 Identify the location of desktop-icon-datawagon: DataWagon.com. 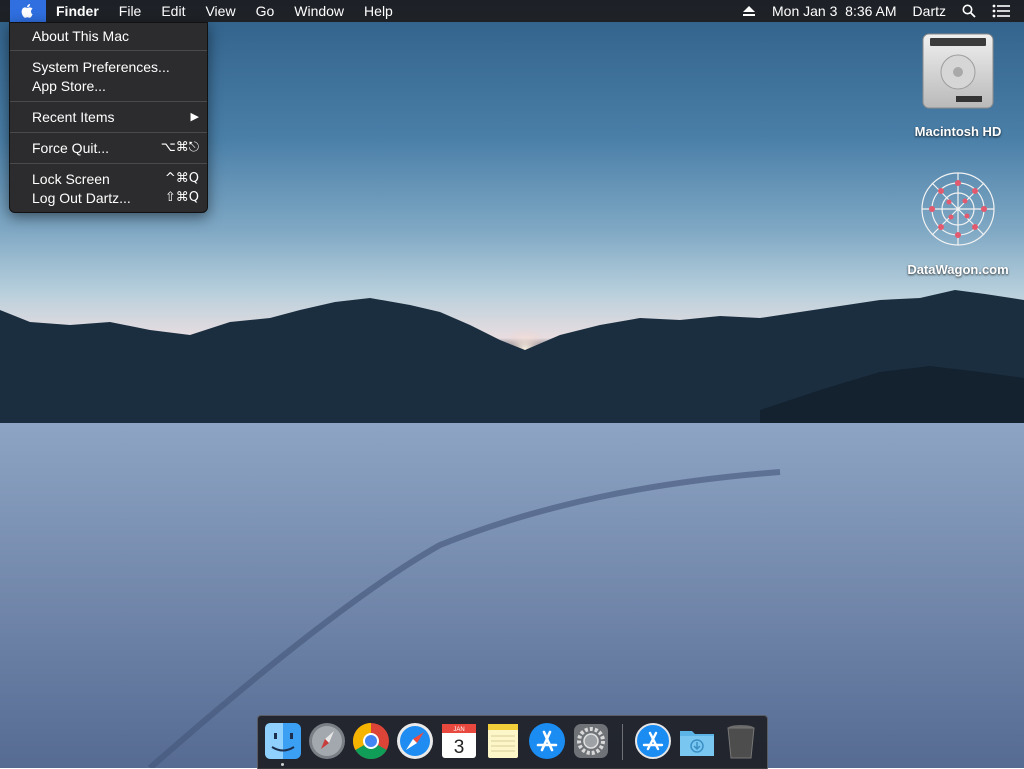
(958, 222).